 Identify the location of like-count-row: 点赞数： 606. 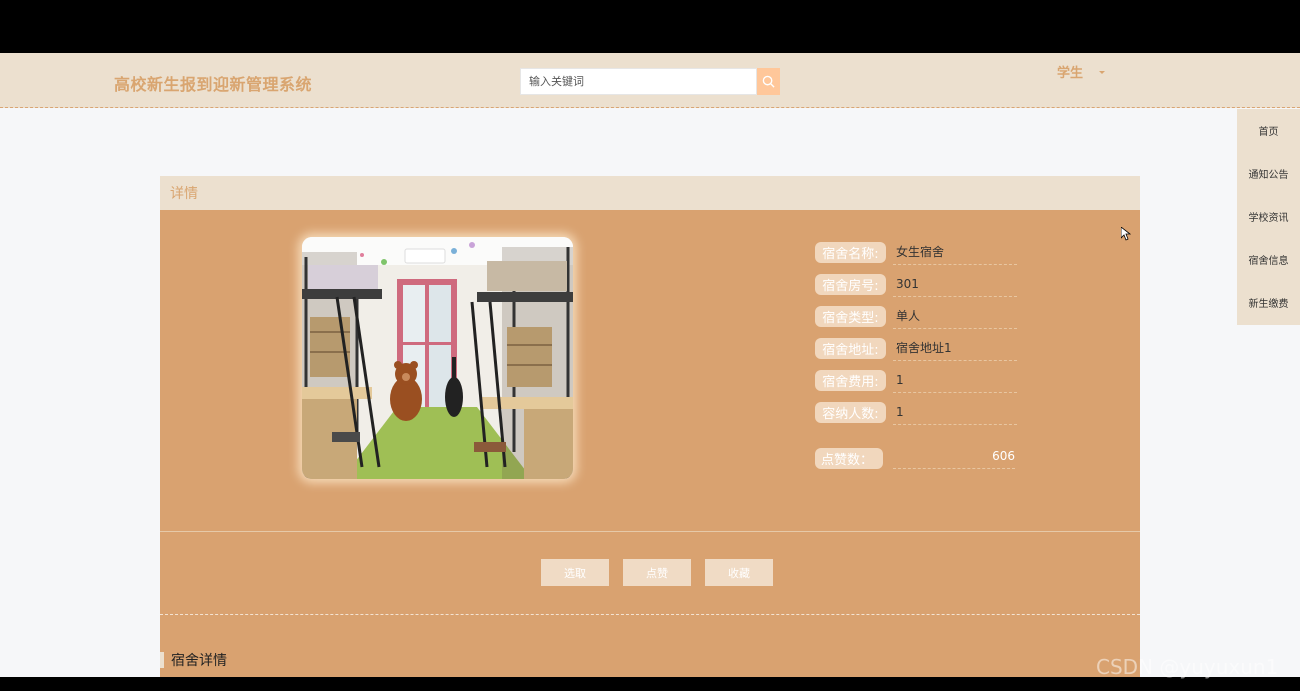
(915, 458).